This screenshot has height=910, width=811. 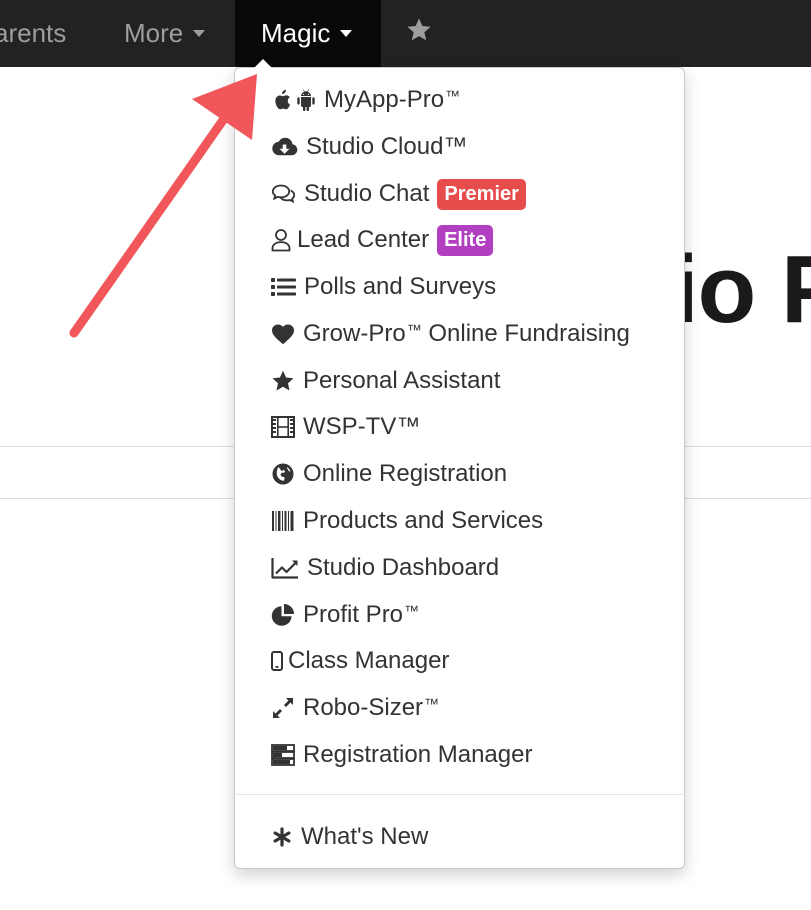 I want to click on menu-item-lead-center: Lead Center Elite, so click(x=382, y=240).